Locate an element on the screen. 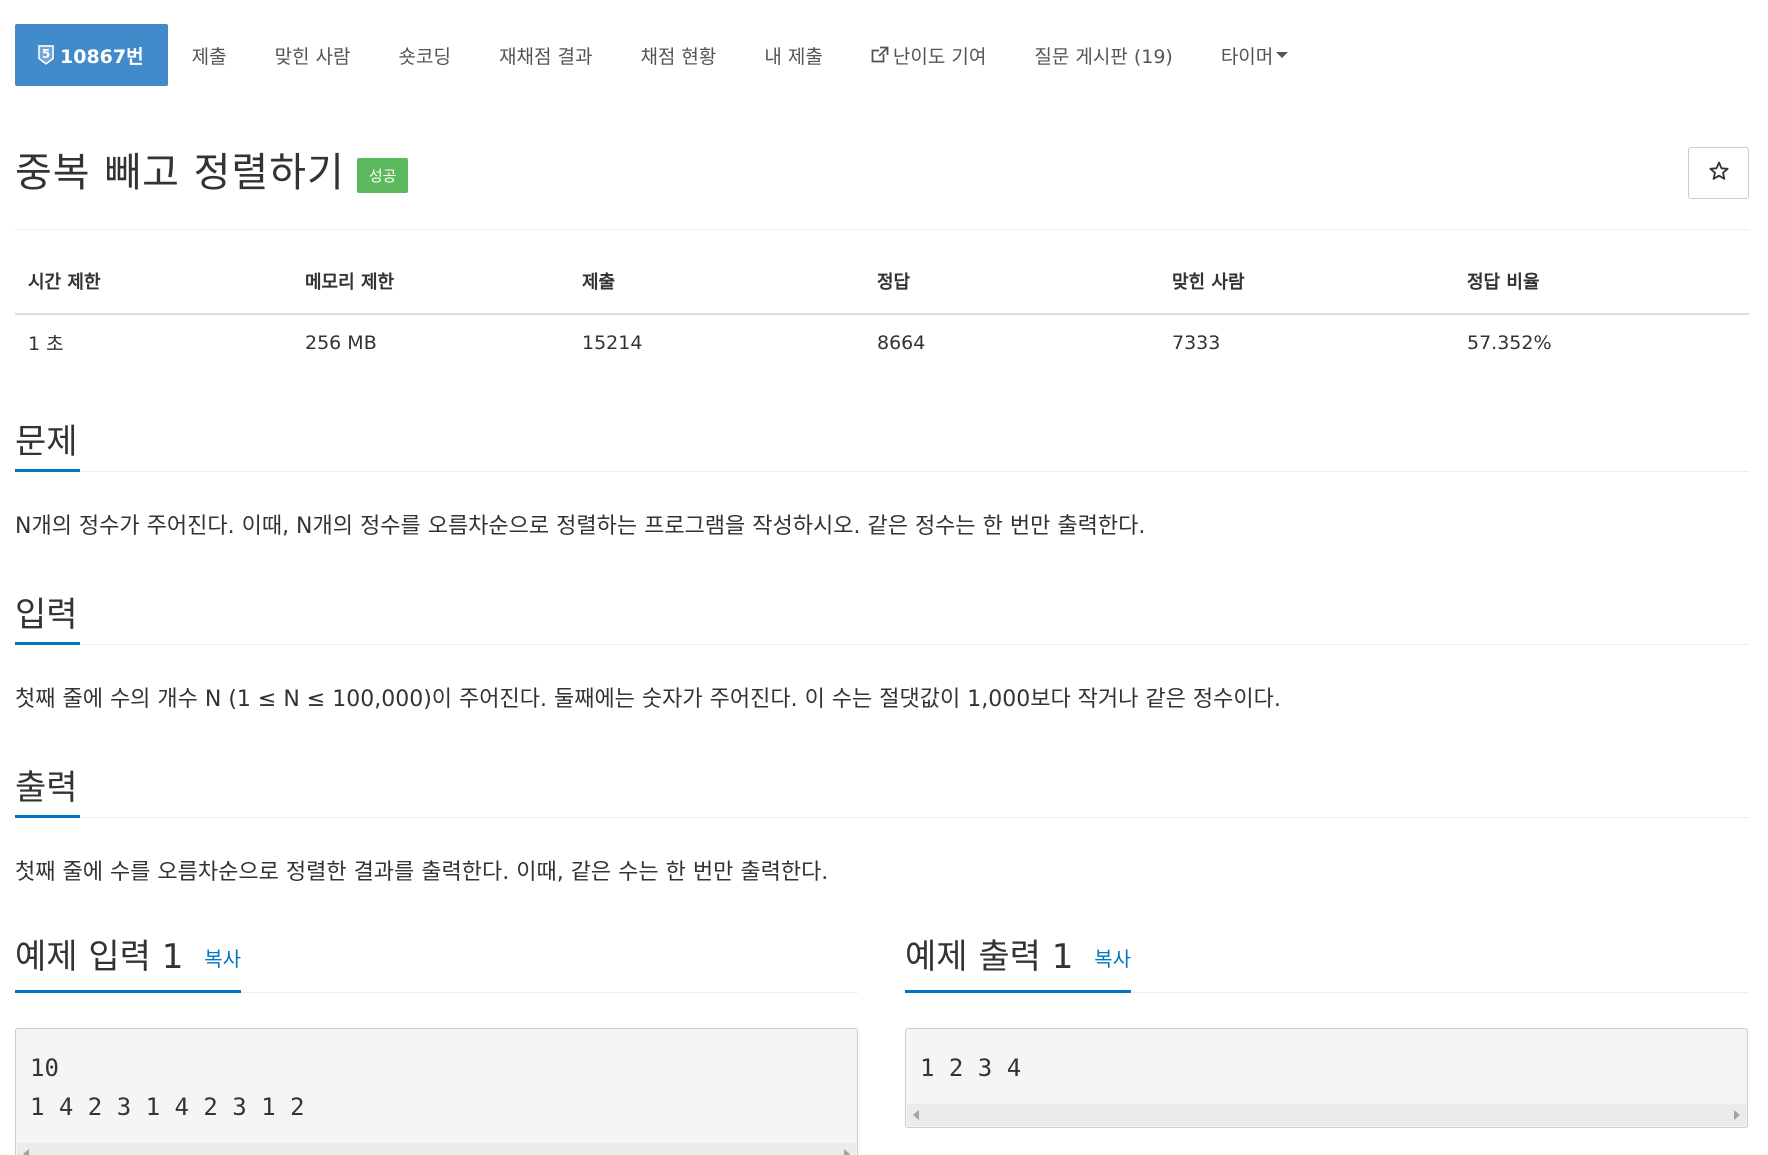 The height and width of the screenshot is (1155, 1768). nav-problem-number-label: 10867번 is located at coordinates (102, 56).